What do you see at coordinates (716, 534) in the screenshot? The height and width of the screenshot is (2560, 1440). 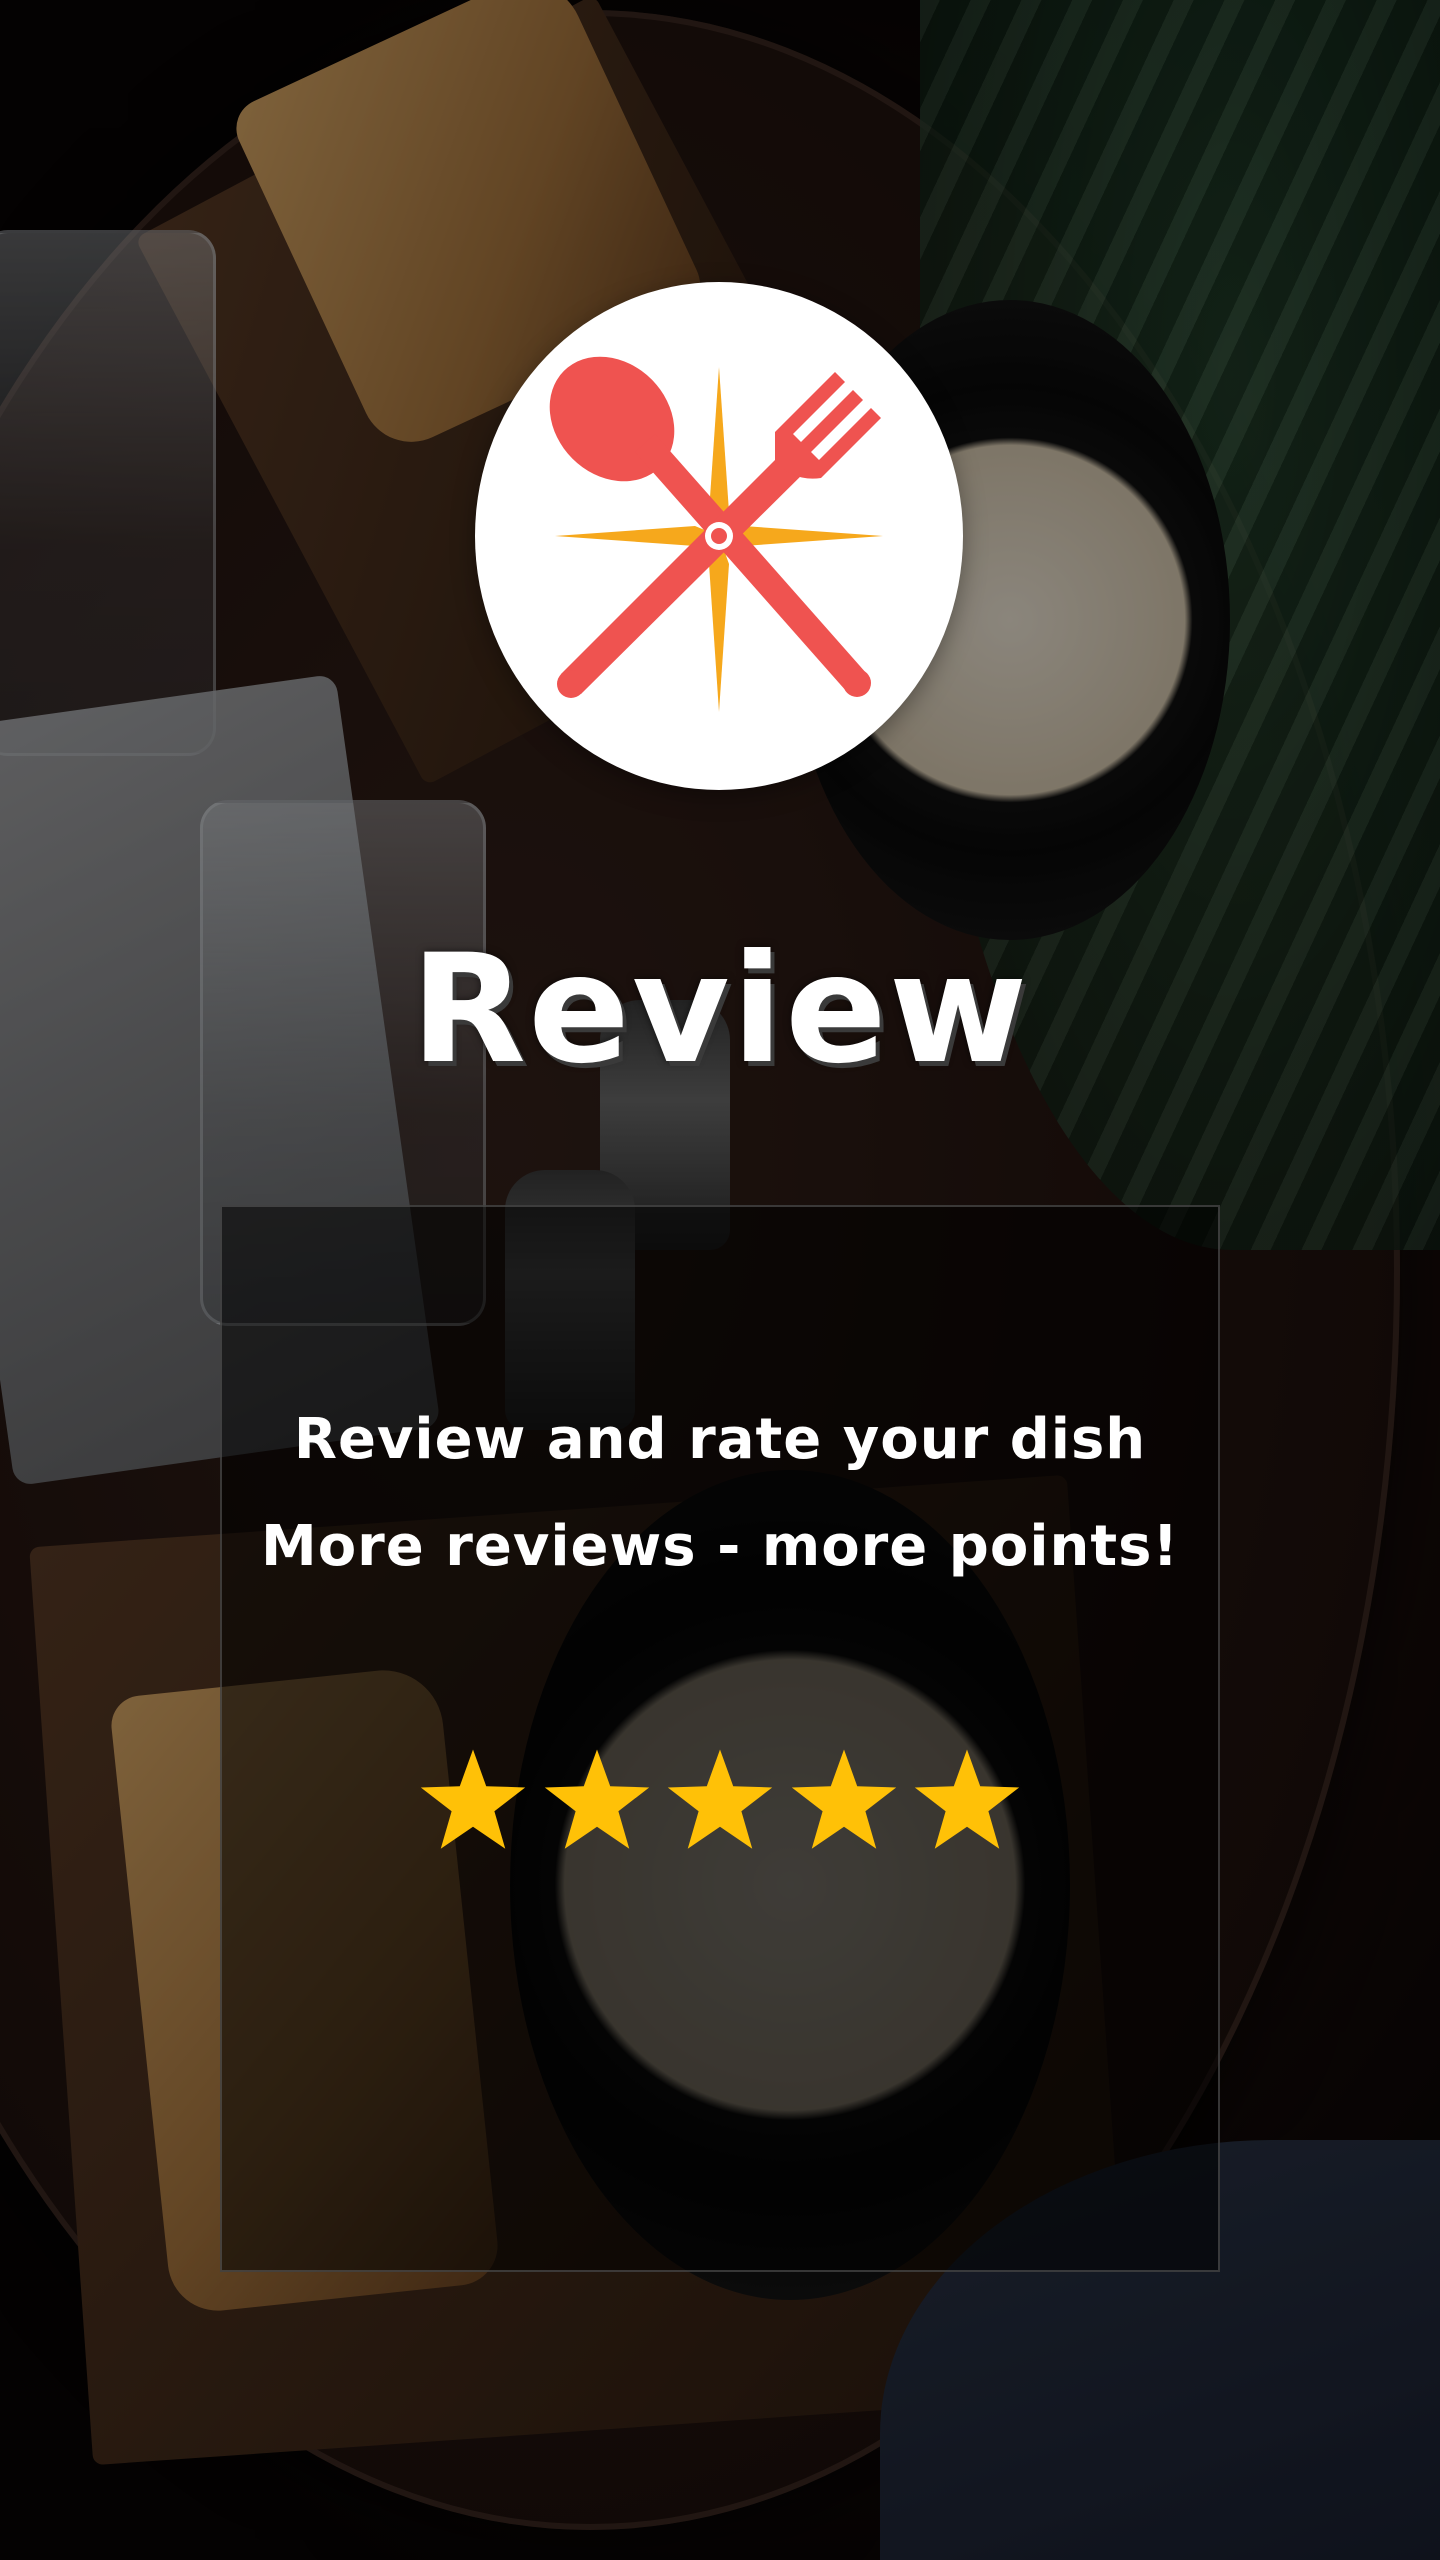 I see `crossed-spoon-fork-icon` at bounding box center [716, 534].